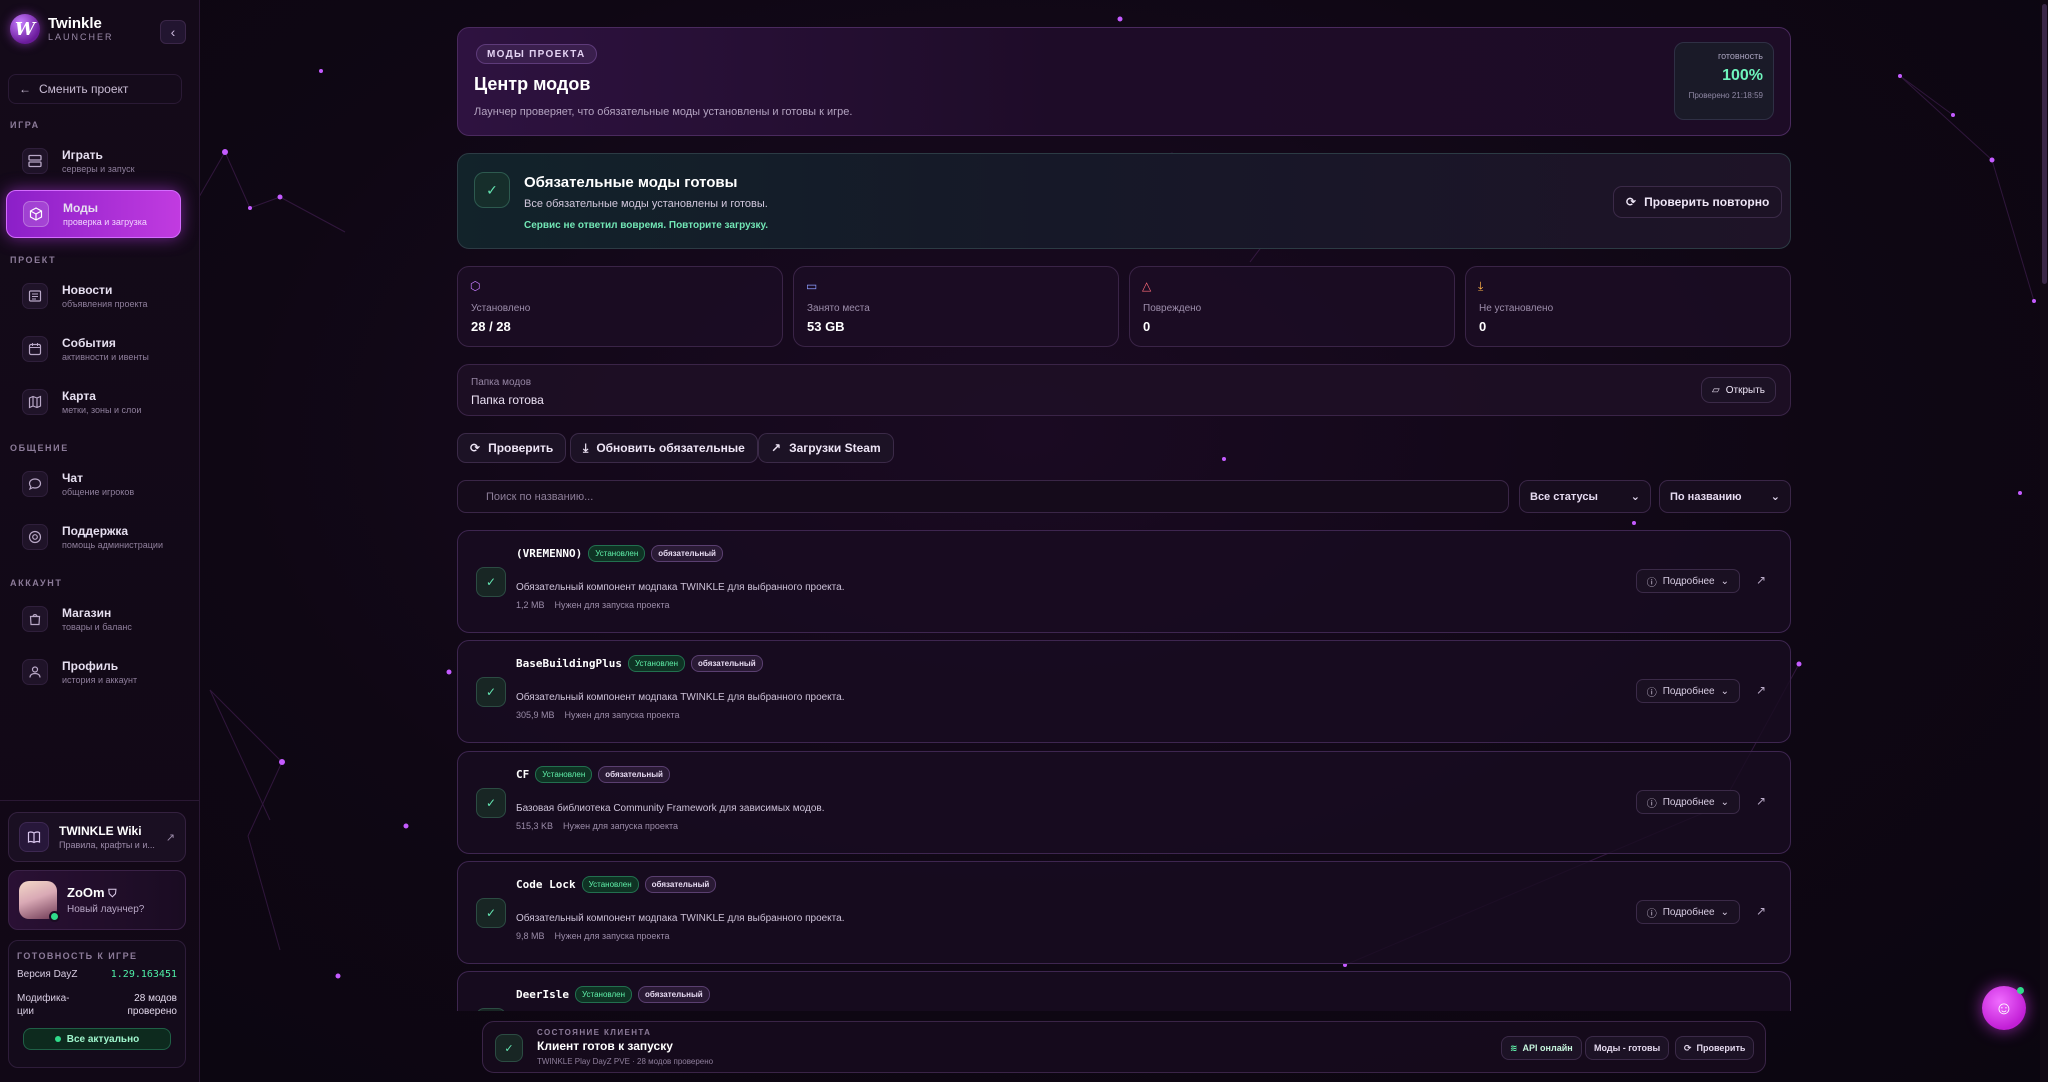 This screenshot has width=2048, height=1082. I want to click on sidebar-item-map: Карта метки, зоны и слои, so click(93, 402).